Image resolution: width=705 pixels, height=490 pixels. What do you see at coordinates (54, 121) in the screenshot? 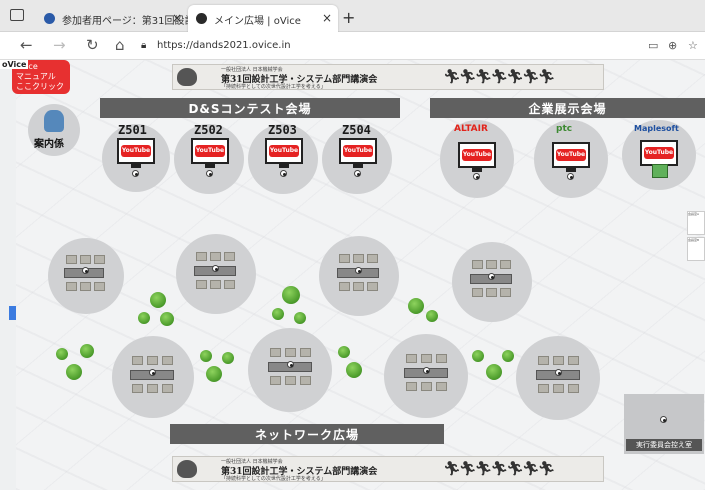
I see `guide-person-icon` at bounding box center [54, 121].